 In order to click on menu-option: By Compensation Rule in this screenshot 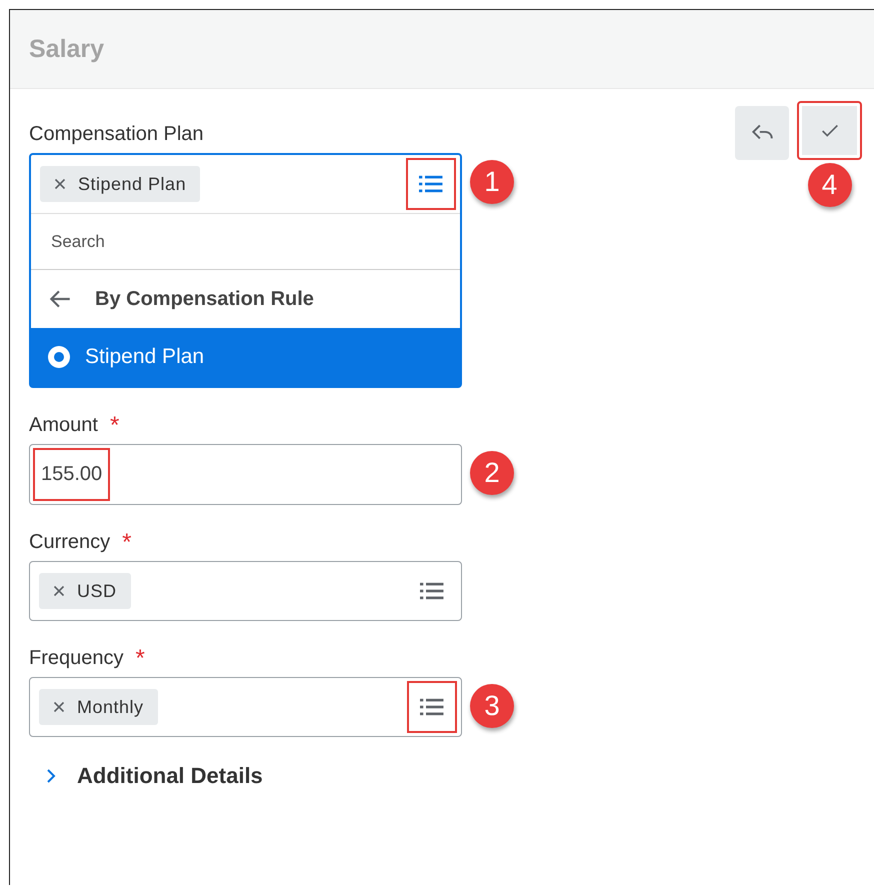, I will do `click(245, 299)`.